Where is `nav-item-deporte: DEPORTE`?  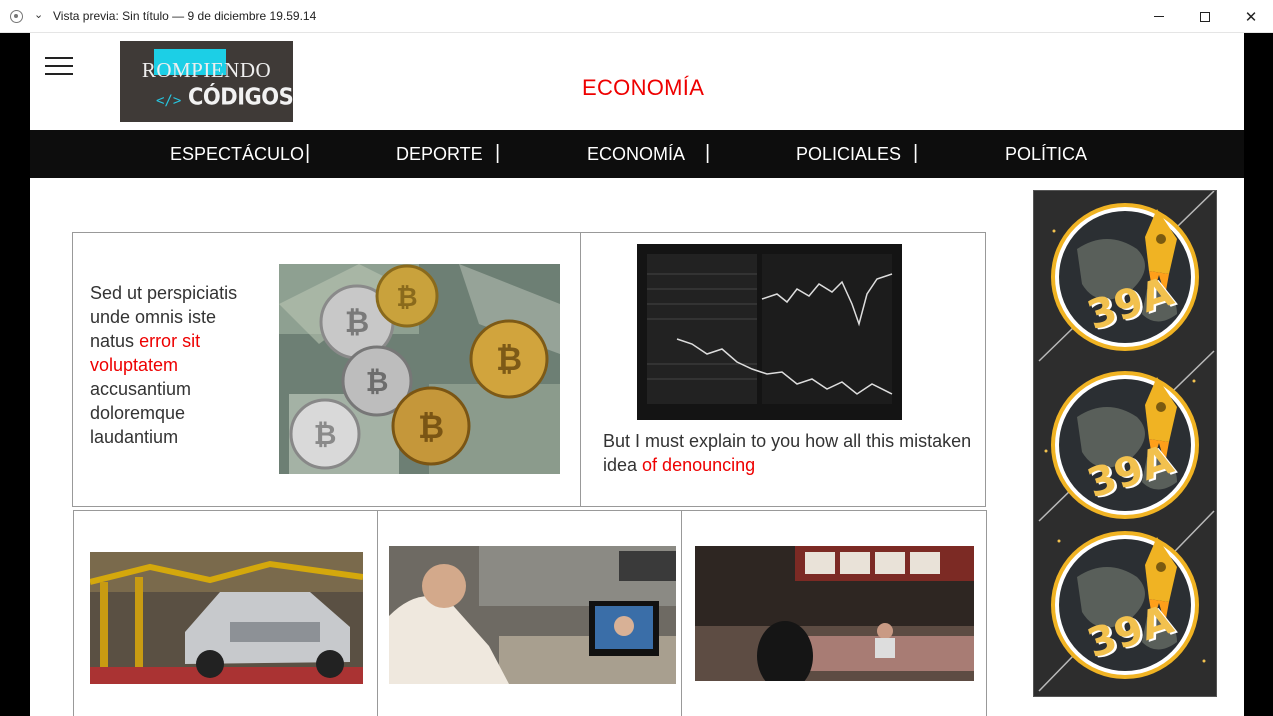
nav-item-deporte: DEPORTE is located at coordinates (439, 154).